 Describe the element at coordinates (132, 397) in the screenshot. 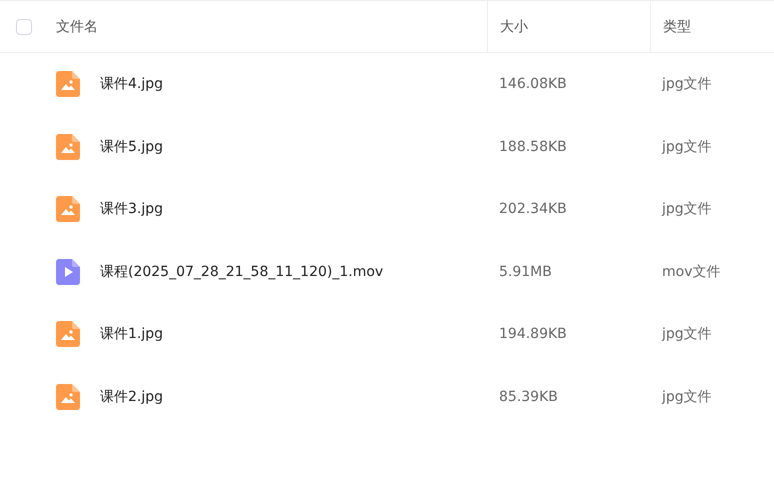

I see `file-name: 课件2.jpg` at that location.